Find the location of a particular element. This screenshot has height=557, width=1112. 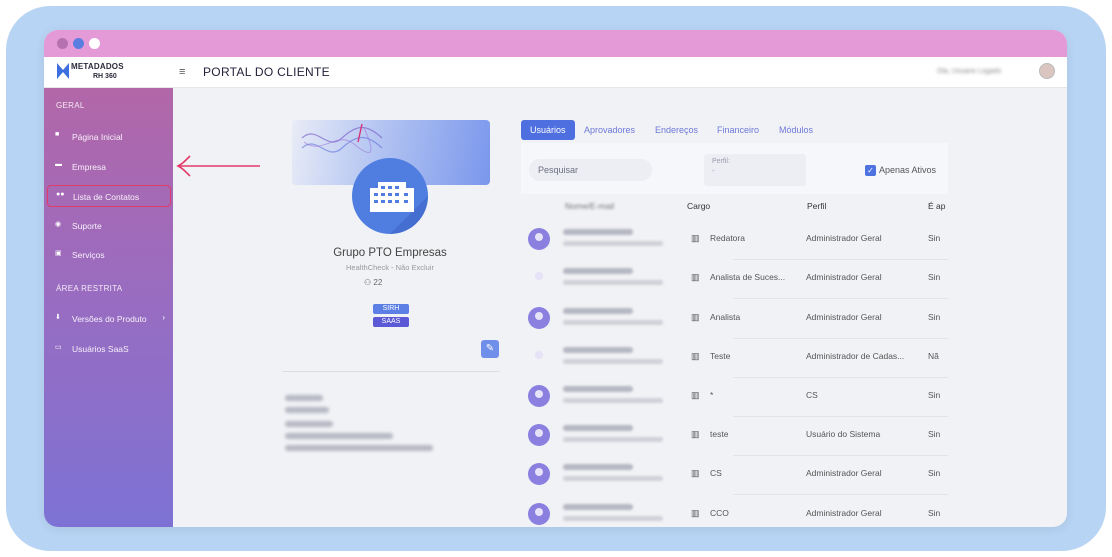

hamburger-menu-icon: ≡ is located at coordinates (182, 72).